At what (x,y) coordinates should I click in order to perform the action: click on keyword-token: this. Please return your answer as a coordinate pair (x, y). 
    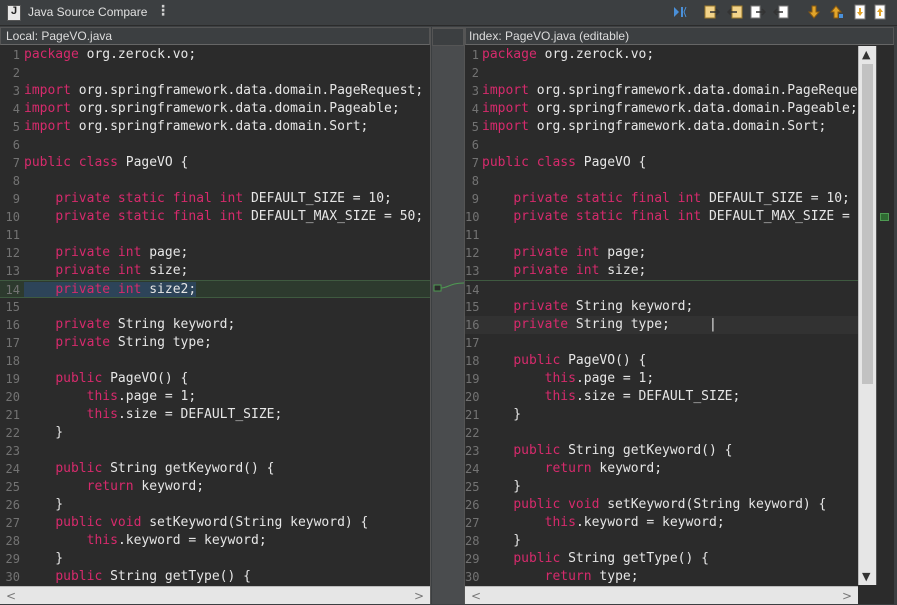
    Looking at the image, I should click on (102, 414).